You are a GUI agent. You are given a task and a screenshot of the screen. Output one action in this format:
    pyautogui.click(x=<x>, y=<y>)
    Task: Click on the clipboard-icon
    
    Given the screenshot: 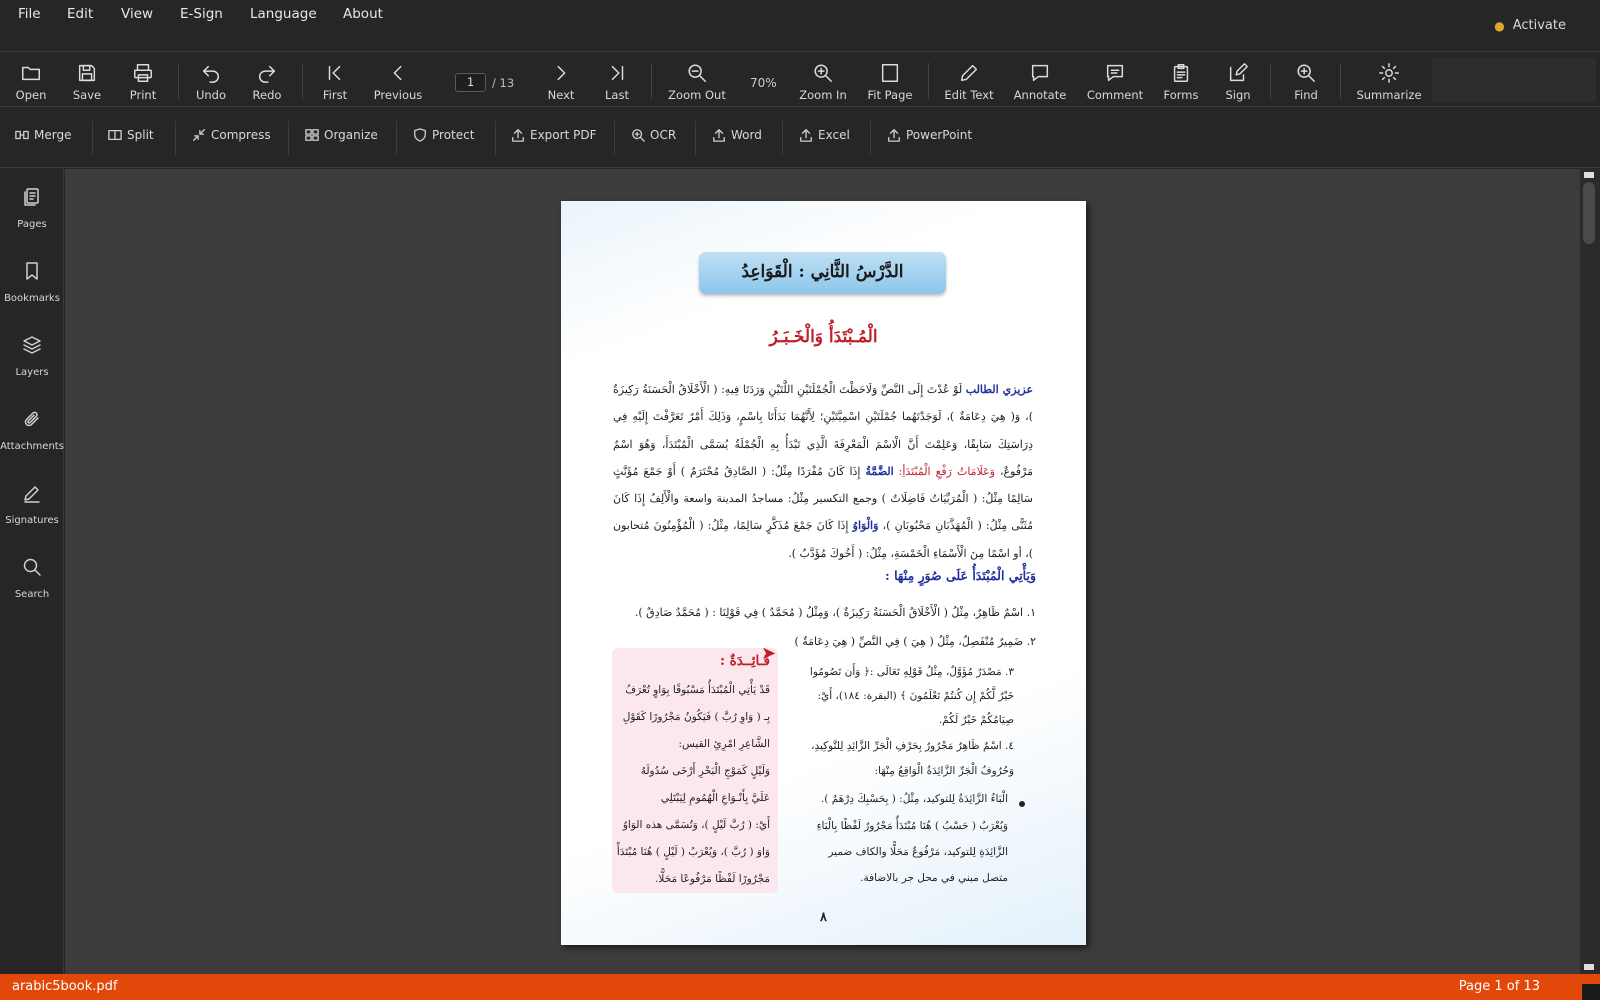 What is the action you would take?
    pyautogui.click(x=1181, y=73)
    